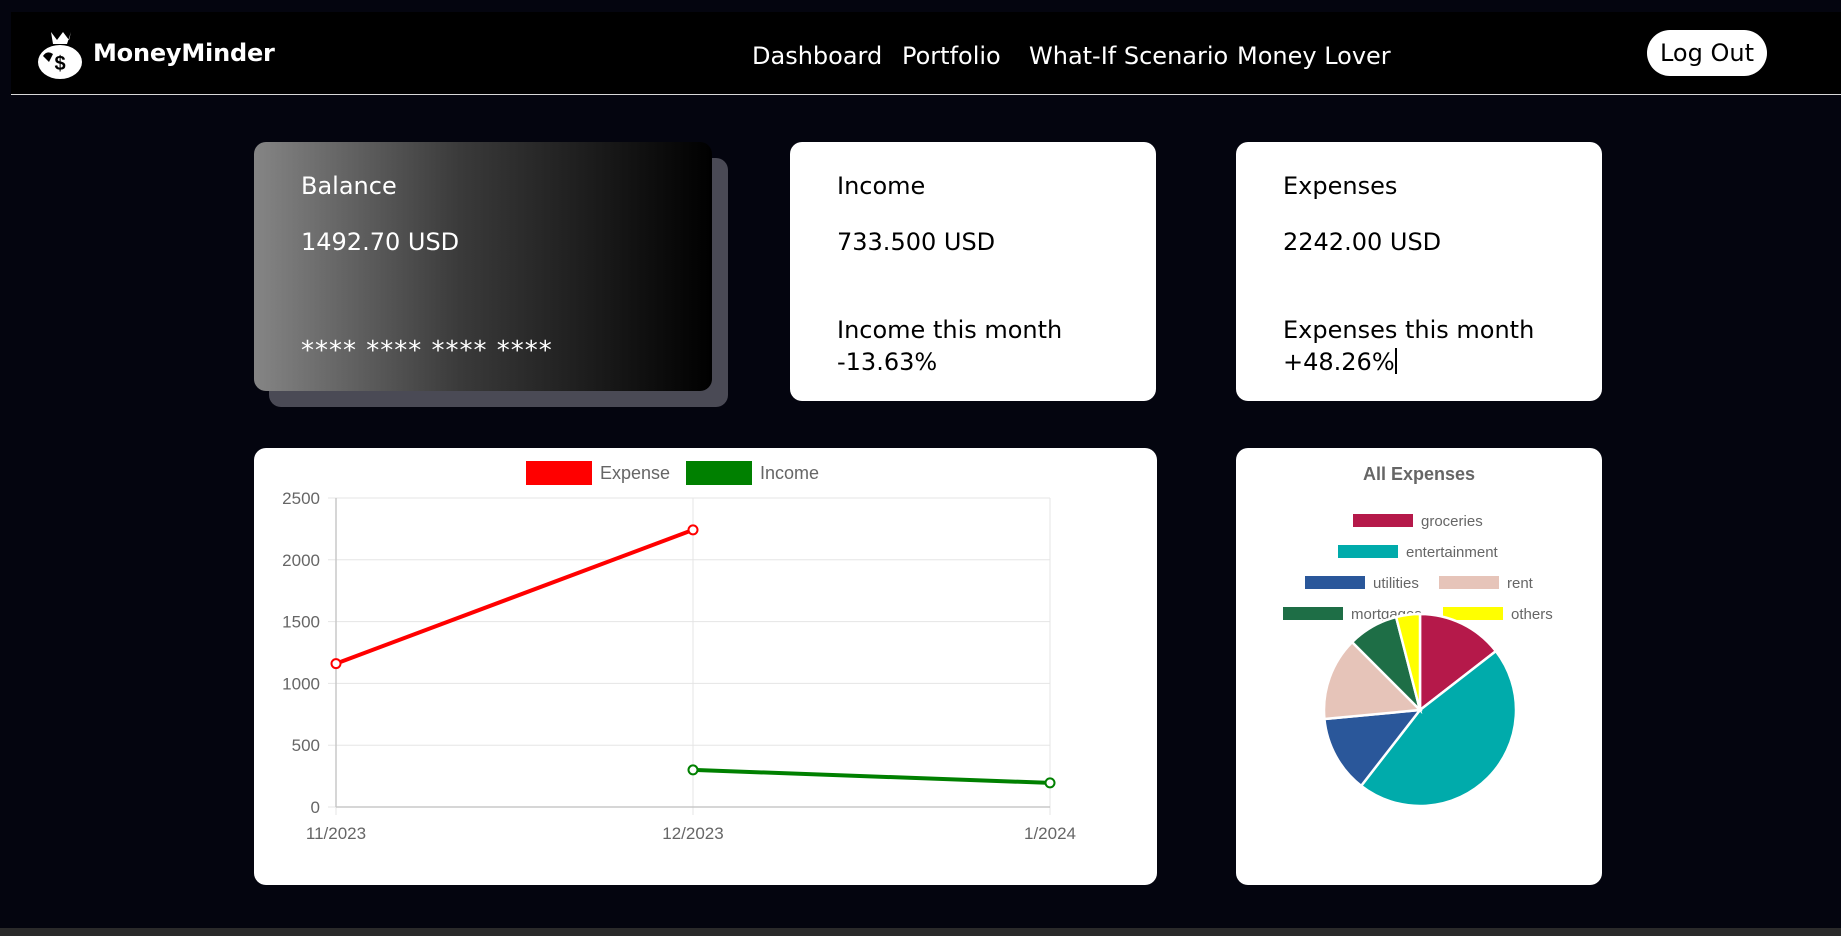 This screenshot has height=936, width=1841. I want to click on legend-label-rent: rent, so click(1520, 583).